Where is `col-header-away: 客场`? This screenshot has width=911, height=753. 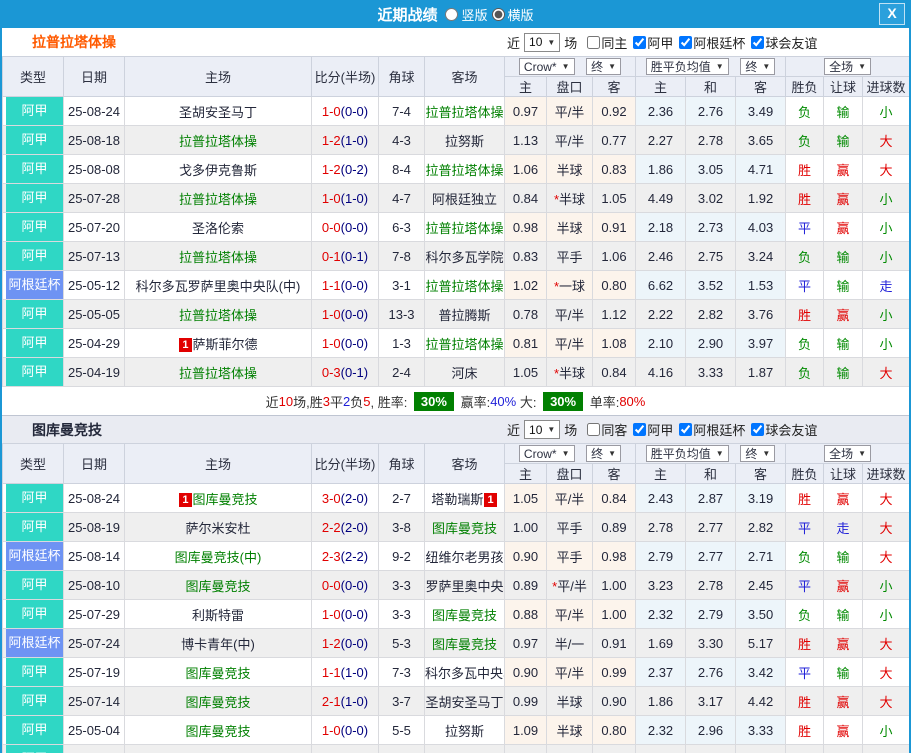 col-header-away: 客场 is located at coordinates (464, 463).